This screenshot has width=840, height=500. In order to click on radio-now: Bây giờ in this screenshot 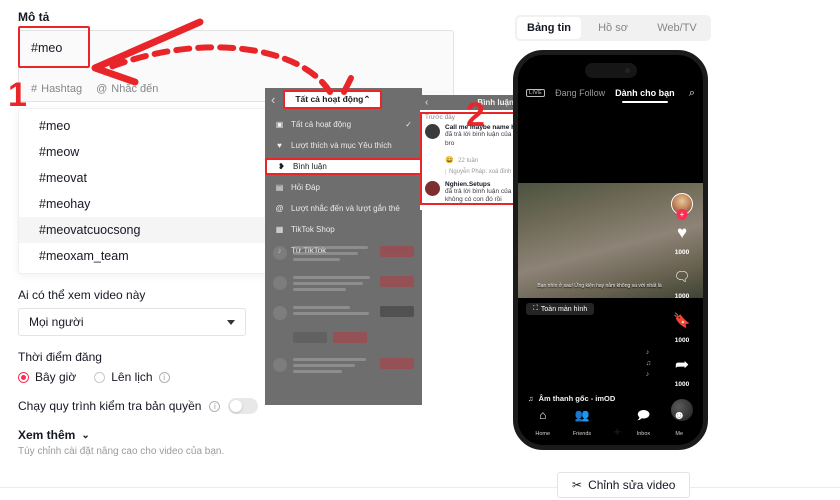, I will do `click(47, 377)`.